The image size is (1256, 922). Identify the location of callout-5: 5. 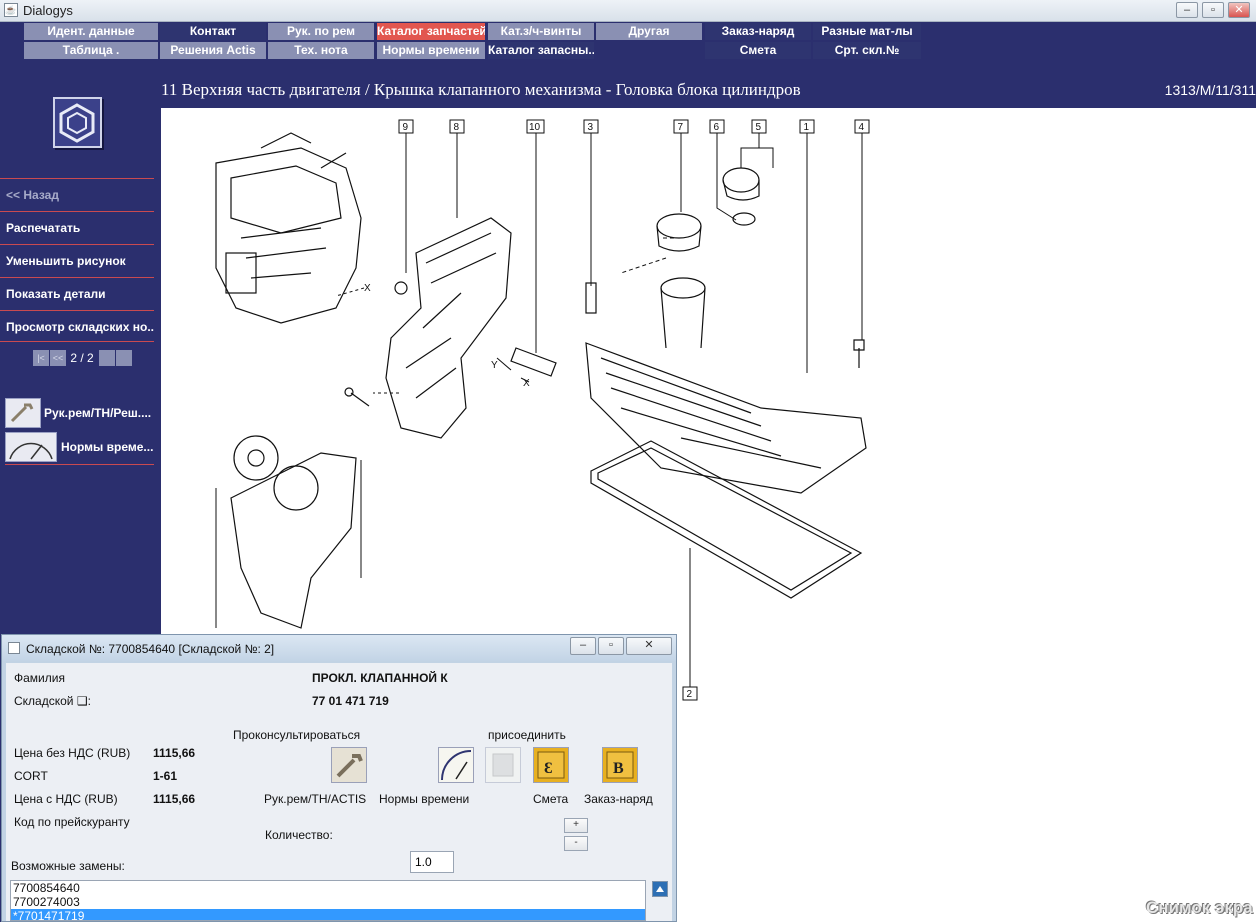
(759, 127).